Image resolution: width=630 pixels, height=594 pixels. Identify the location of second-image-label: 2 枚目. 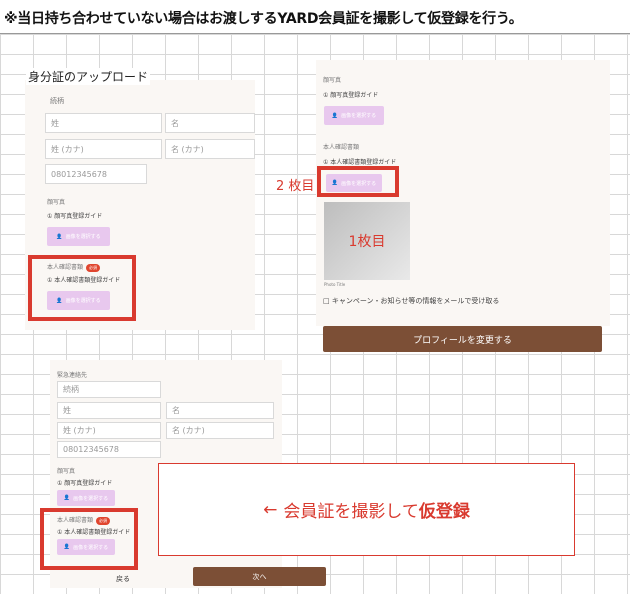
(295, 186).